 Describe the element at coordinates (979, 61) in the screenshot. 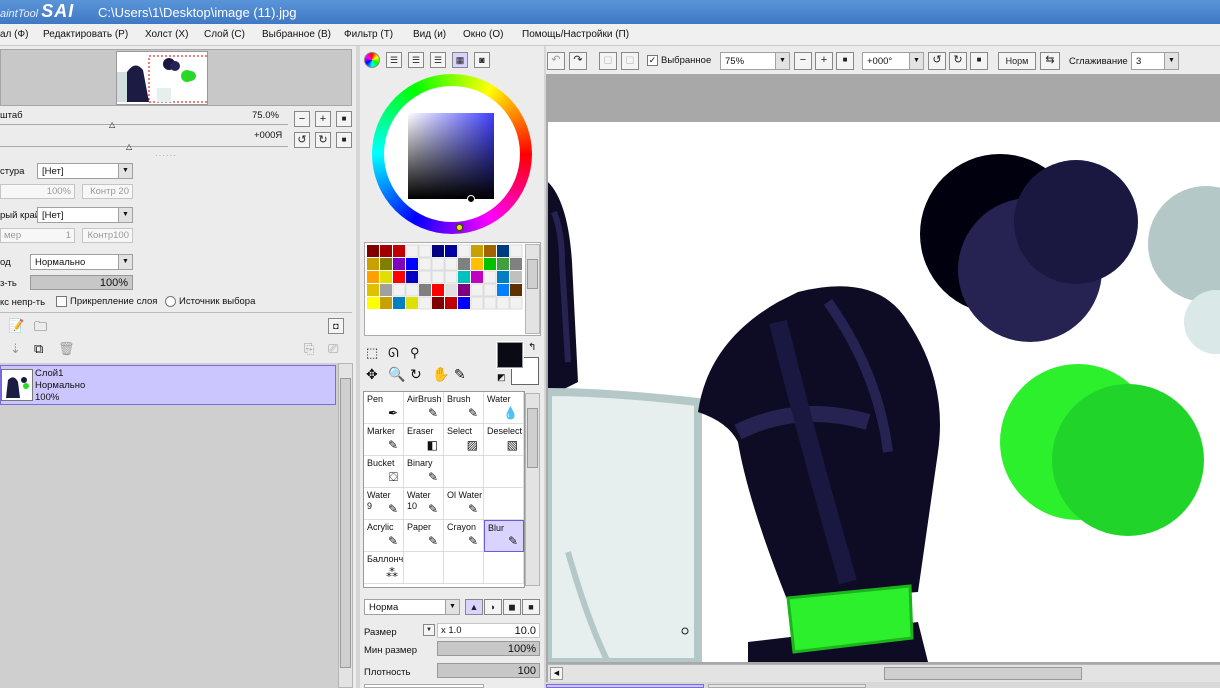

I see `canvas-rotate-reset-button: ■` at that location.